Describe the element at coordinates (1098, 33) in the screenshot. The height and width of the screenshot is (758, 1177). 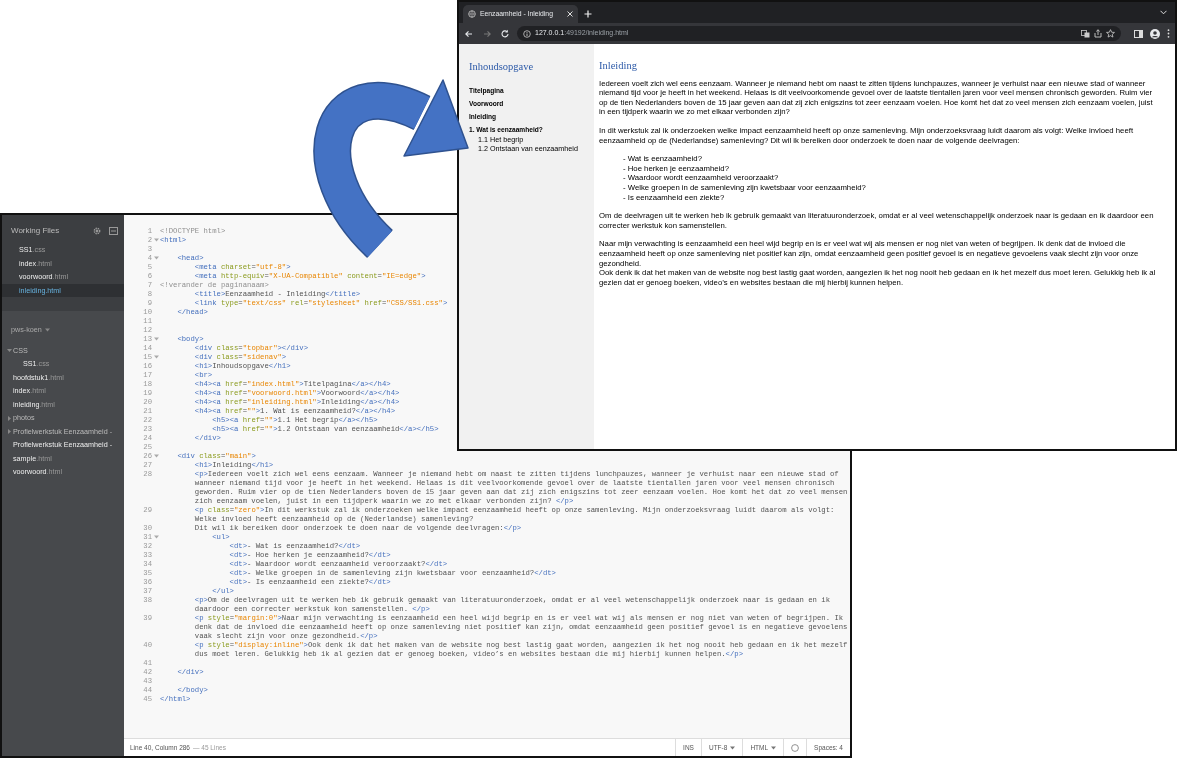
I see `share-icon` at that location.